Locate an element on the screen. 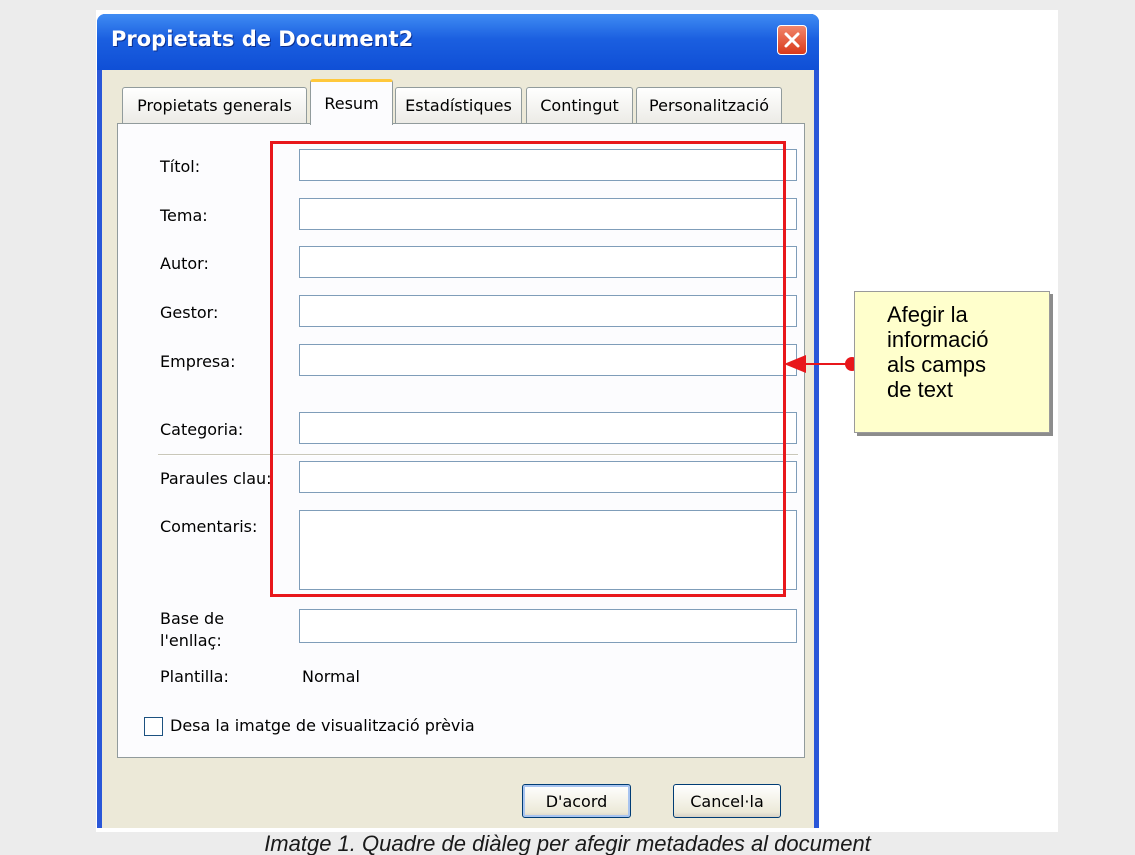  cancel-button: Cancel·la is located at coordinates (727, 801).